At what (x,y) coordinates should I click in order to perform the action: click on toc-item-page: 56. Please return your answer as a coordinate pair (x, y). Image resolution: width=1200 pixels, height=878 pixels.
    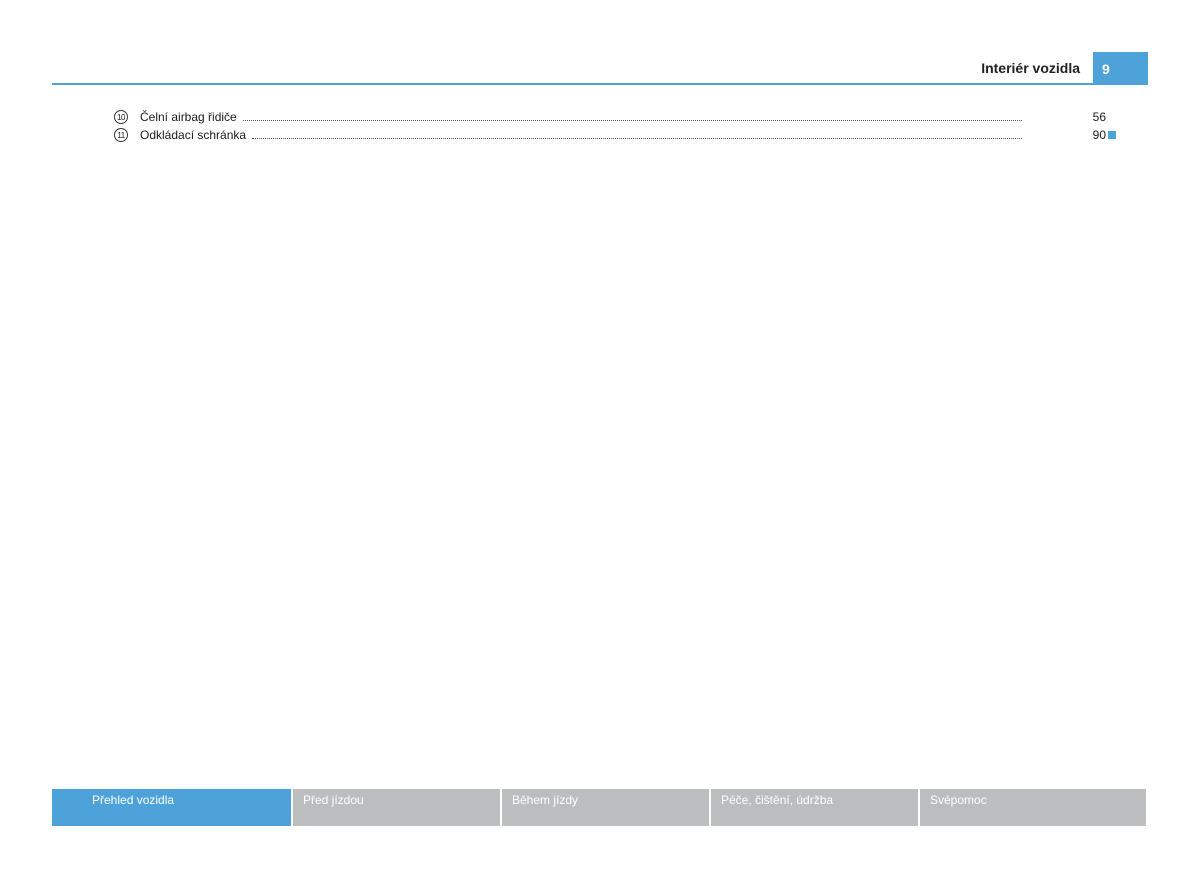
    Looking at the image, I should click on (1099, 117).